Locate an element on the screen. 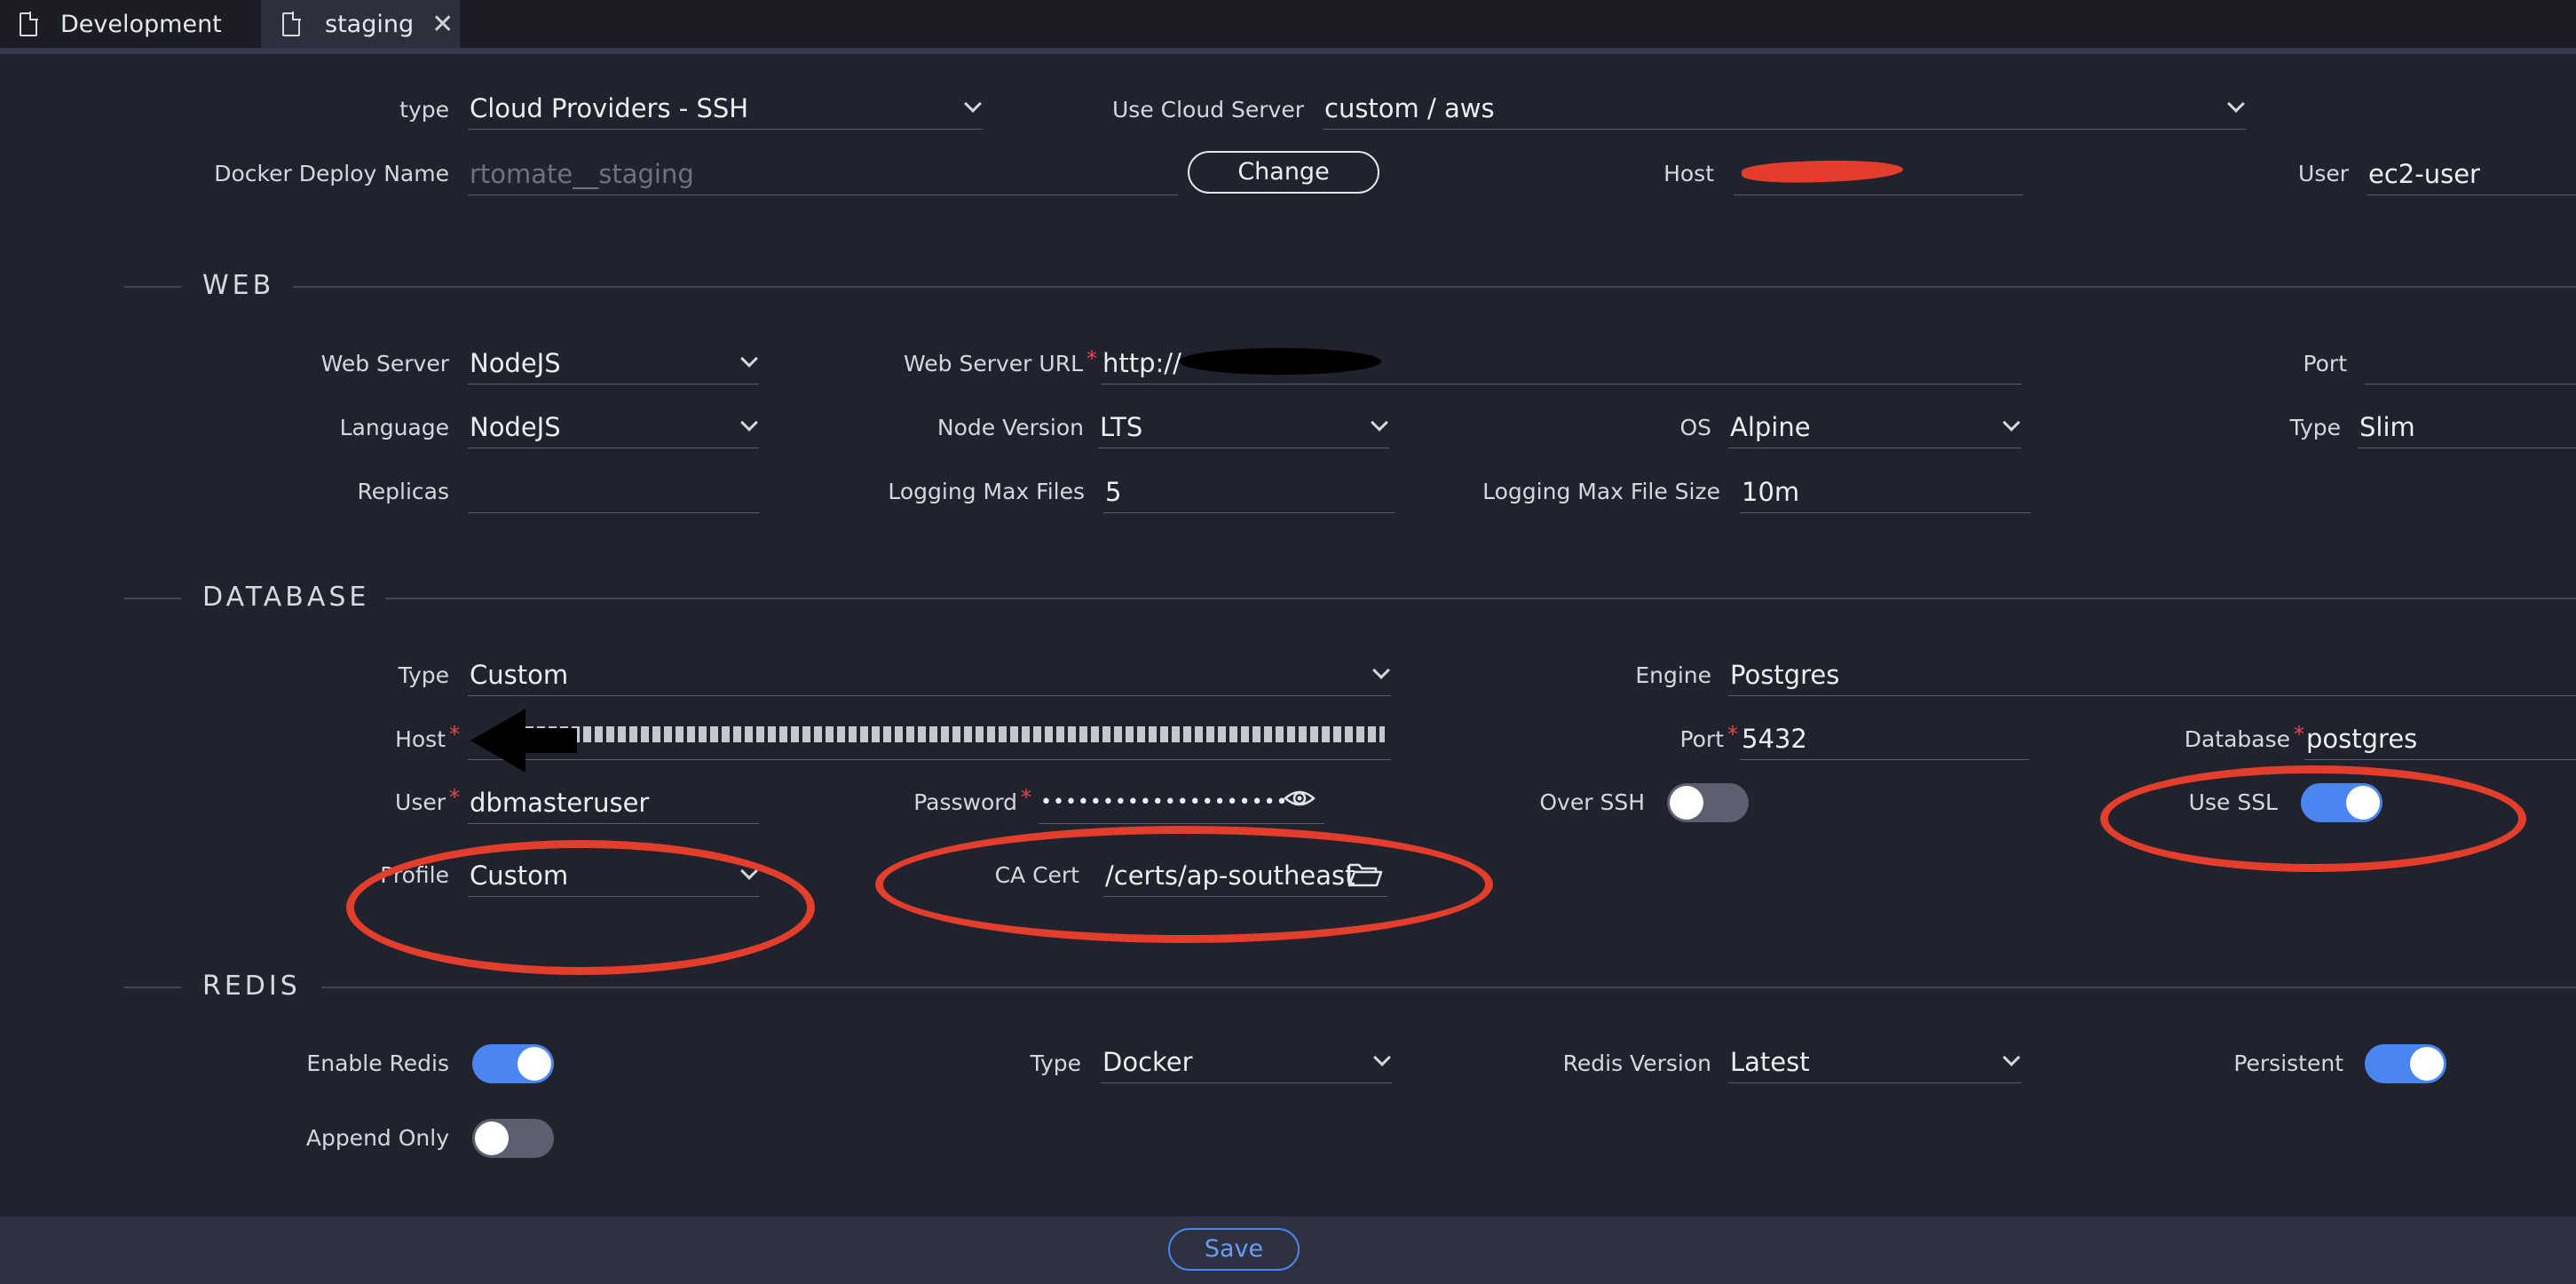  db-user-label: User * is located at coordinates (427, 800).